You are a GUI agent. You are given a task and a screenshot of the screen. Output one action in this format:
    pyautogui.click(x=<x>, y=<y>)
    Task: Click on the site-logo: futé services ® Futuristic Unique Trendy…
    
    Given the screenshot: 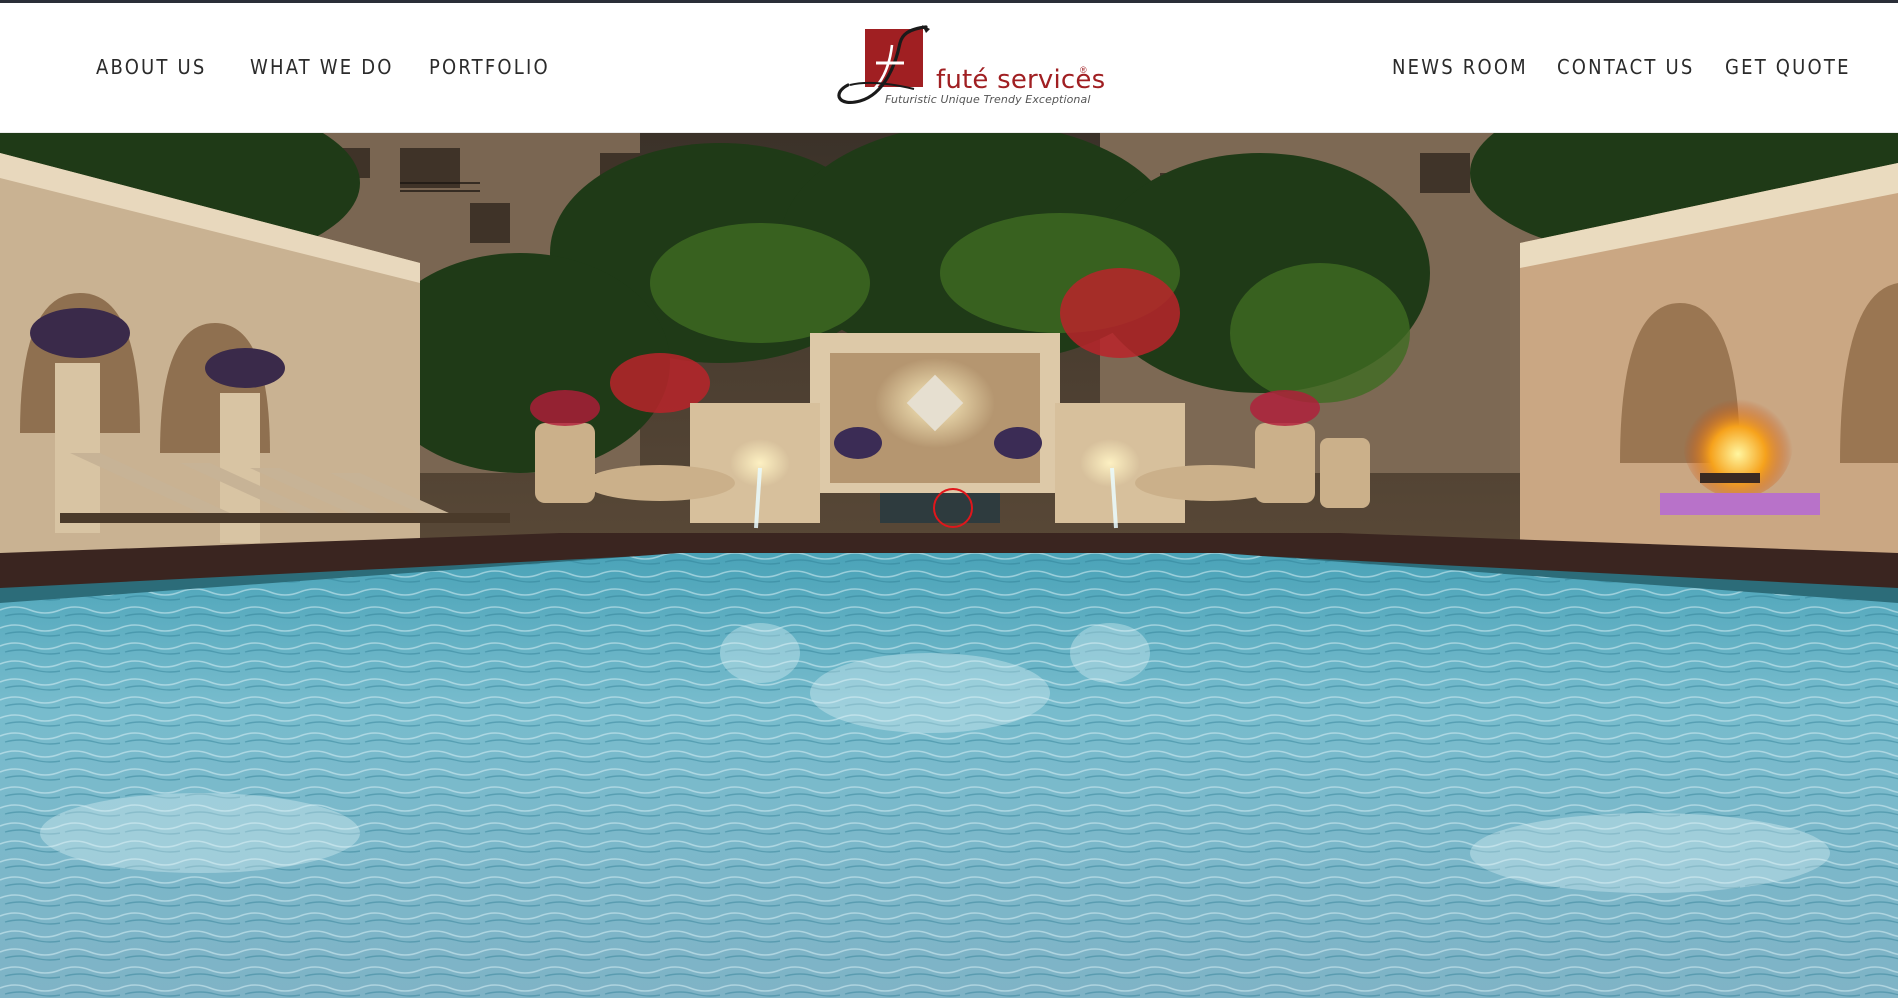 What is the action you would take?
    pyautogui.click(x=967, y=69)
    